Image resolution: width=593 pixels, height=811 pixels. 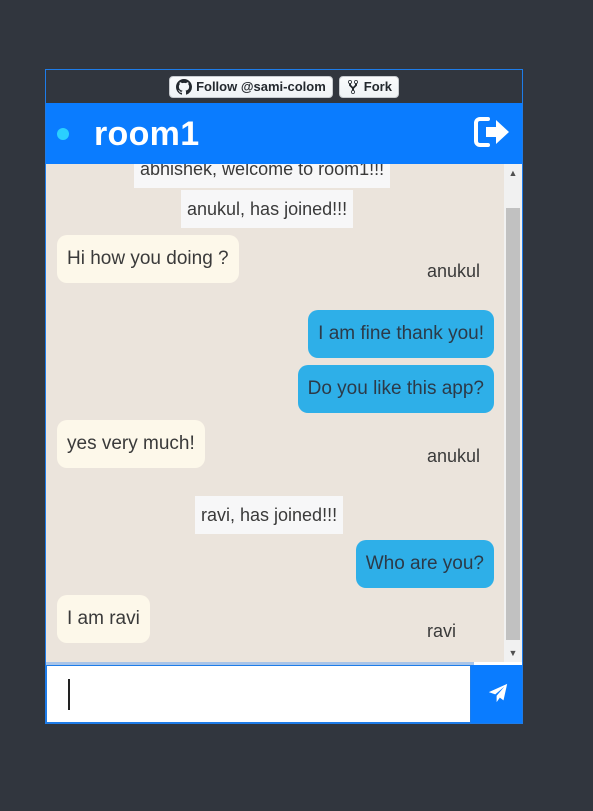 I want to click on send-button, so click(x=496, y=694).